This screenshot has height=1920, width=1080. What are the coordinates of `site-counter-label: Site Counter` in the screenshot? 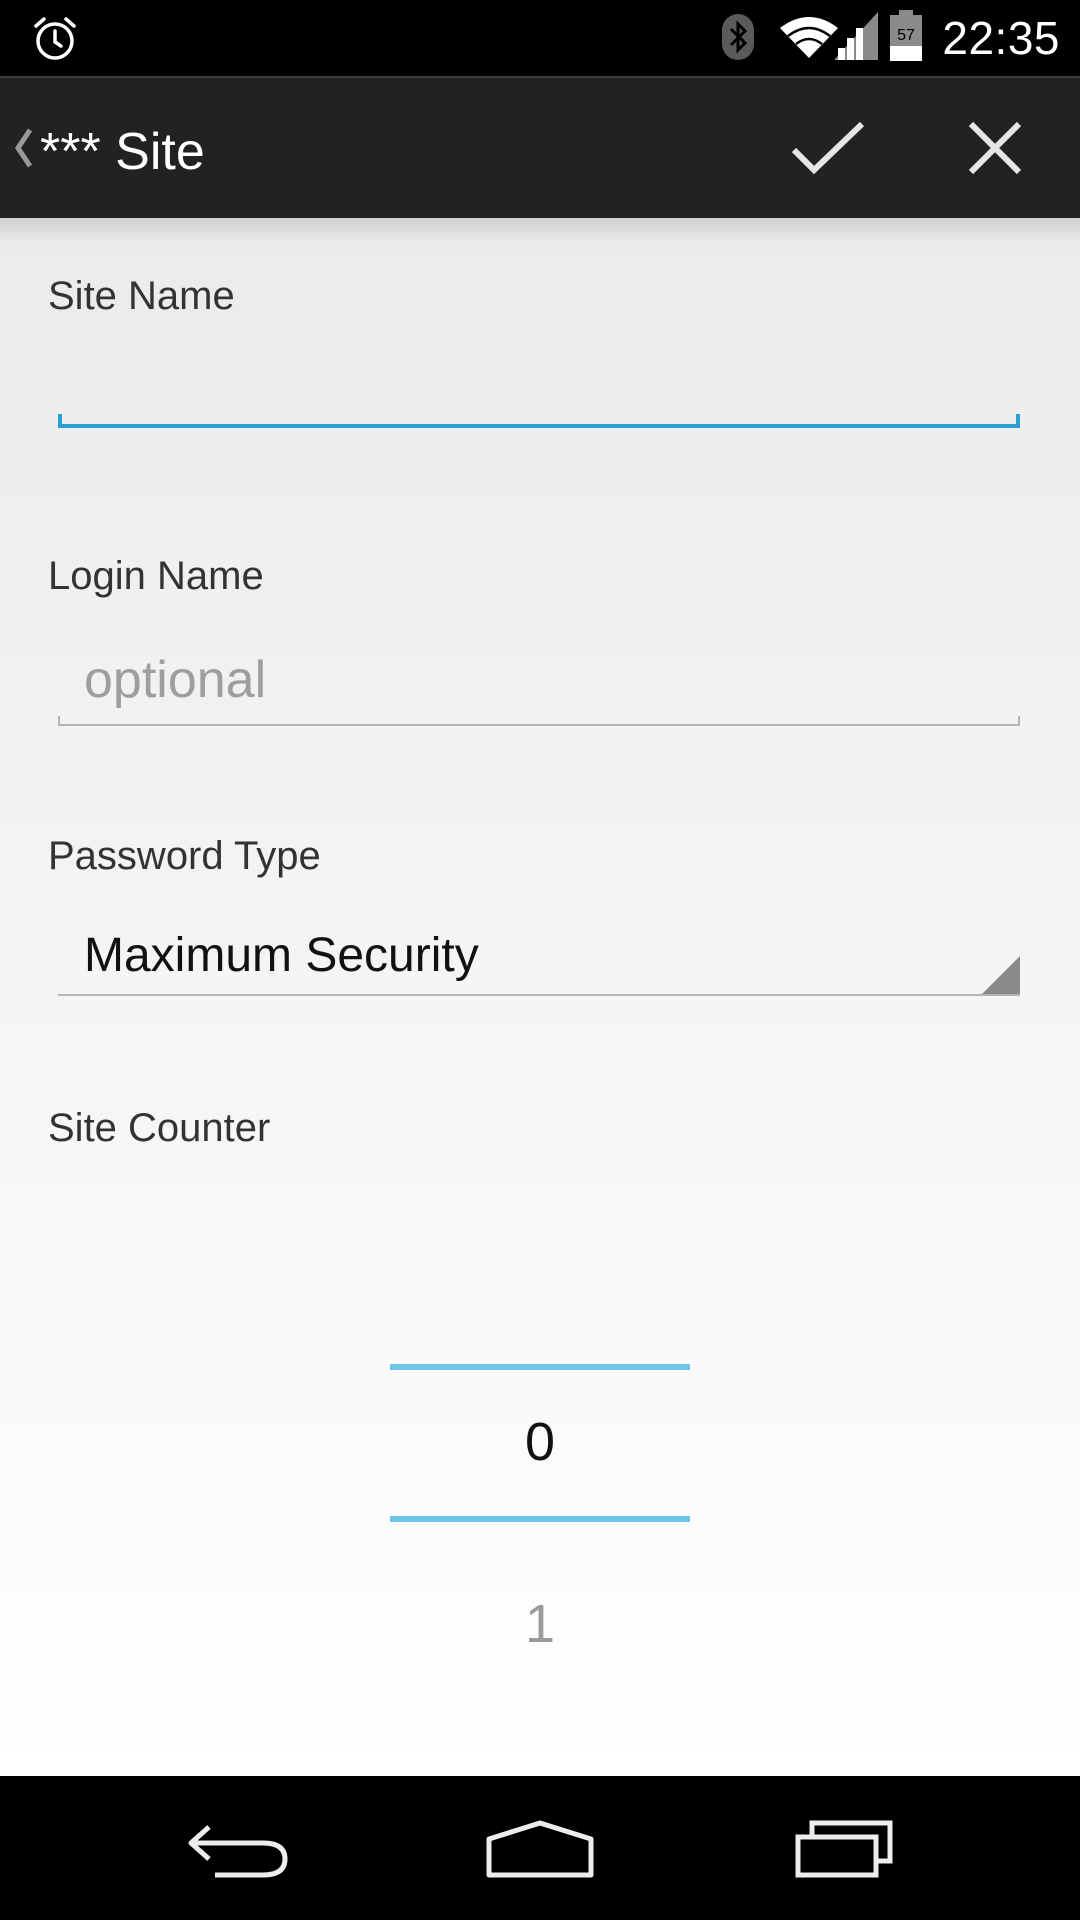 It's located at (159, 1128).